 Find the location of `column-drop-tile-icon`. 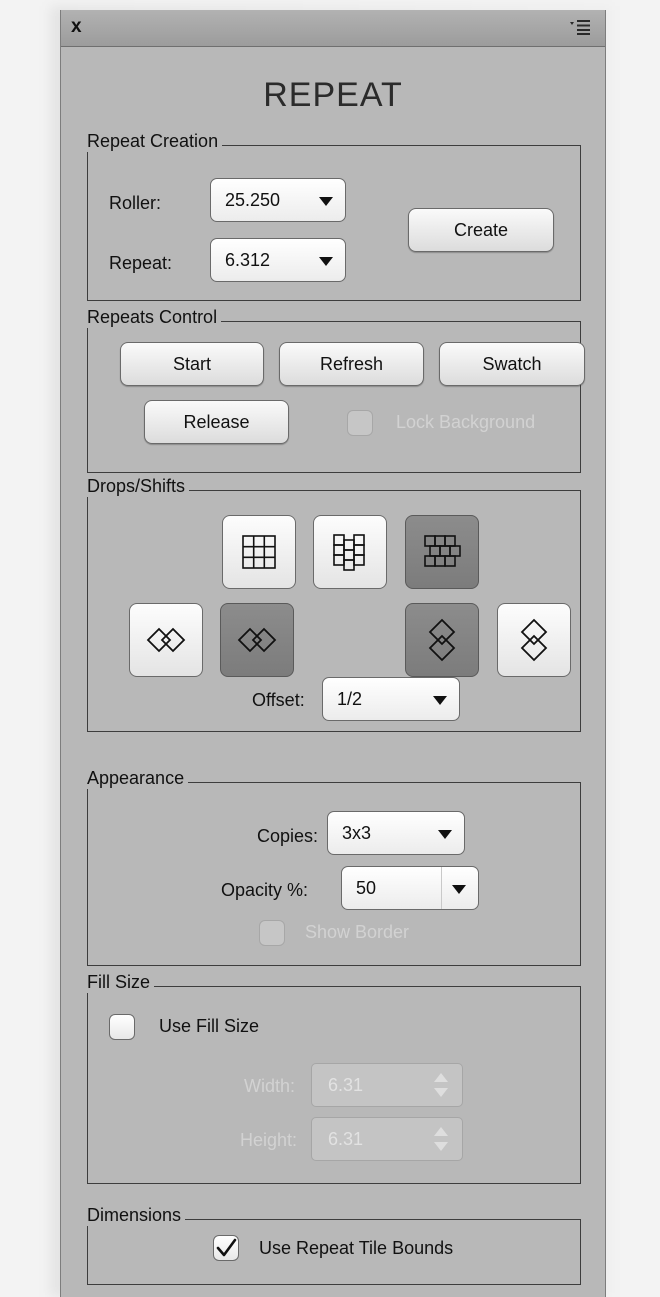

column-drop-tile-icon is located at coordinates (349, 552).